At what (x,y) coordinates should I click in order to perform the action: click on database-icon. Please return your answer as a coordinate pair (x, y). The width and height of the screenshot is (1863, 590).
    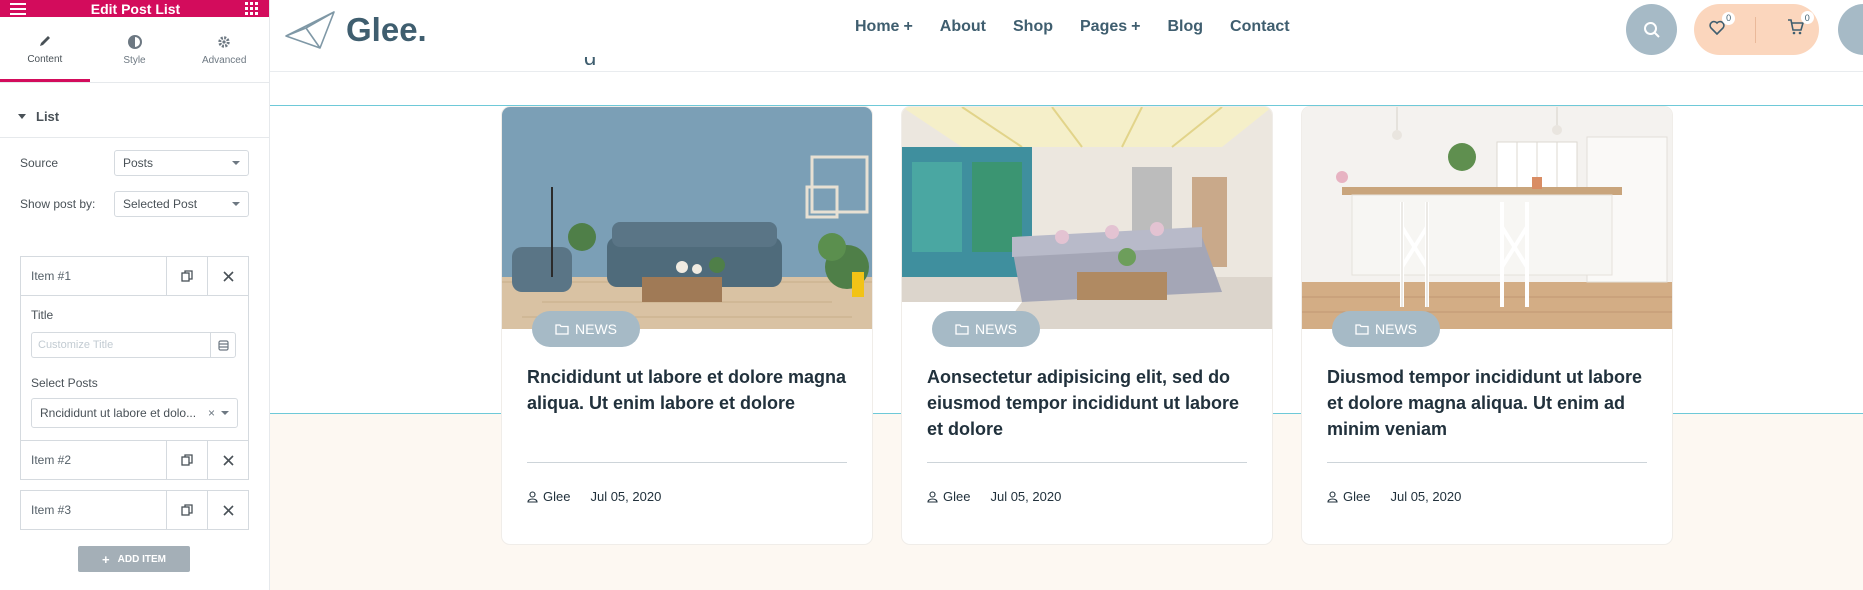
    Looking at the image, I should click on (223, 345).